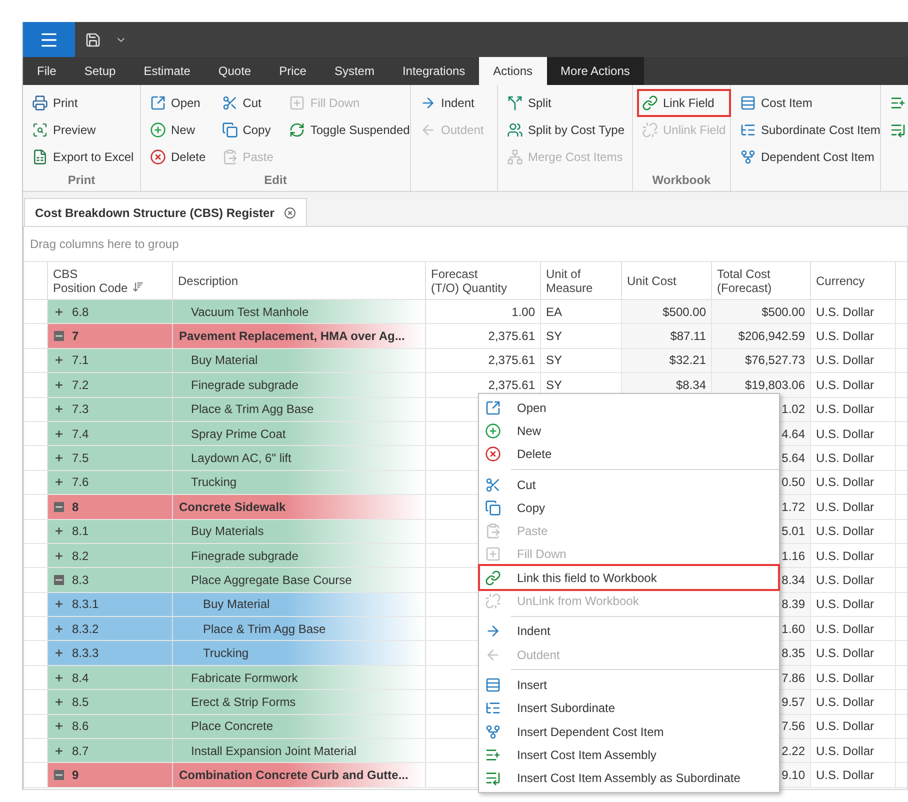 The height and width of the screenshot is (802, 908). I want to click on ribbon-tab: Price, so click(292, 71).